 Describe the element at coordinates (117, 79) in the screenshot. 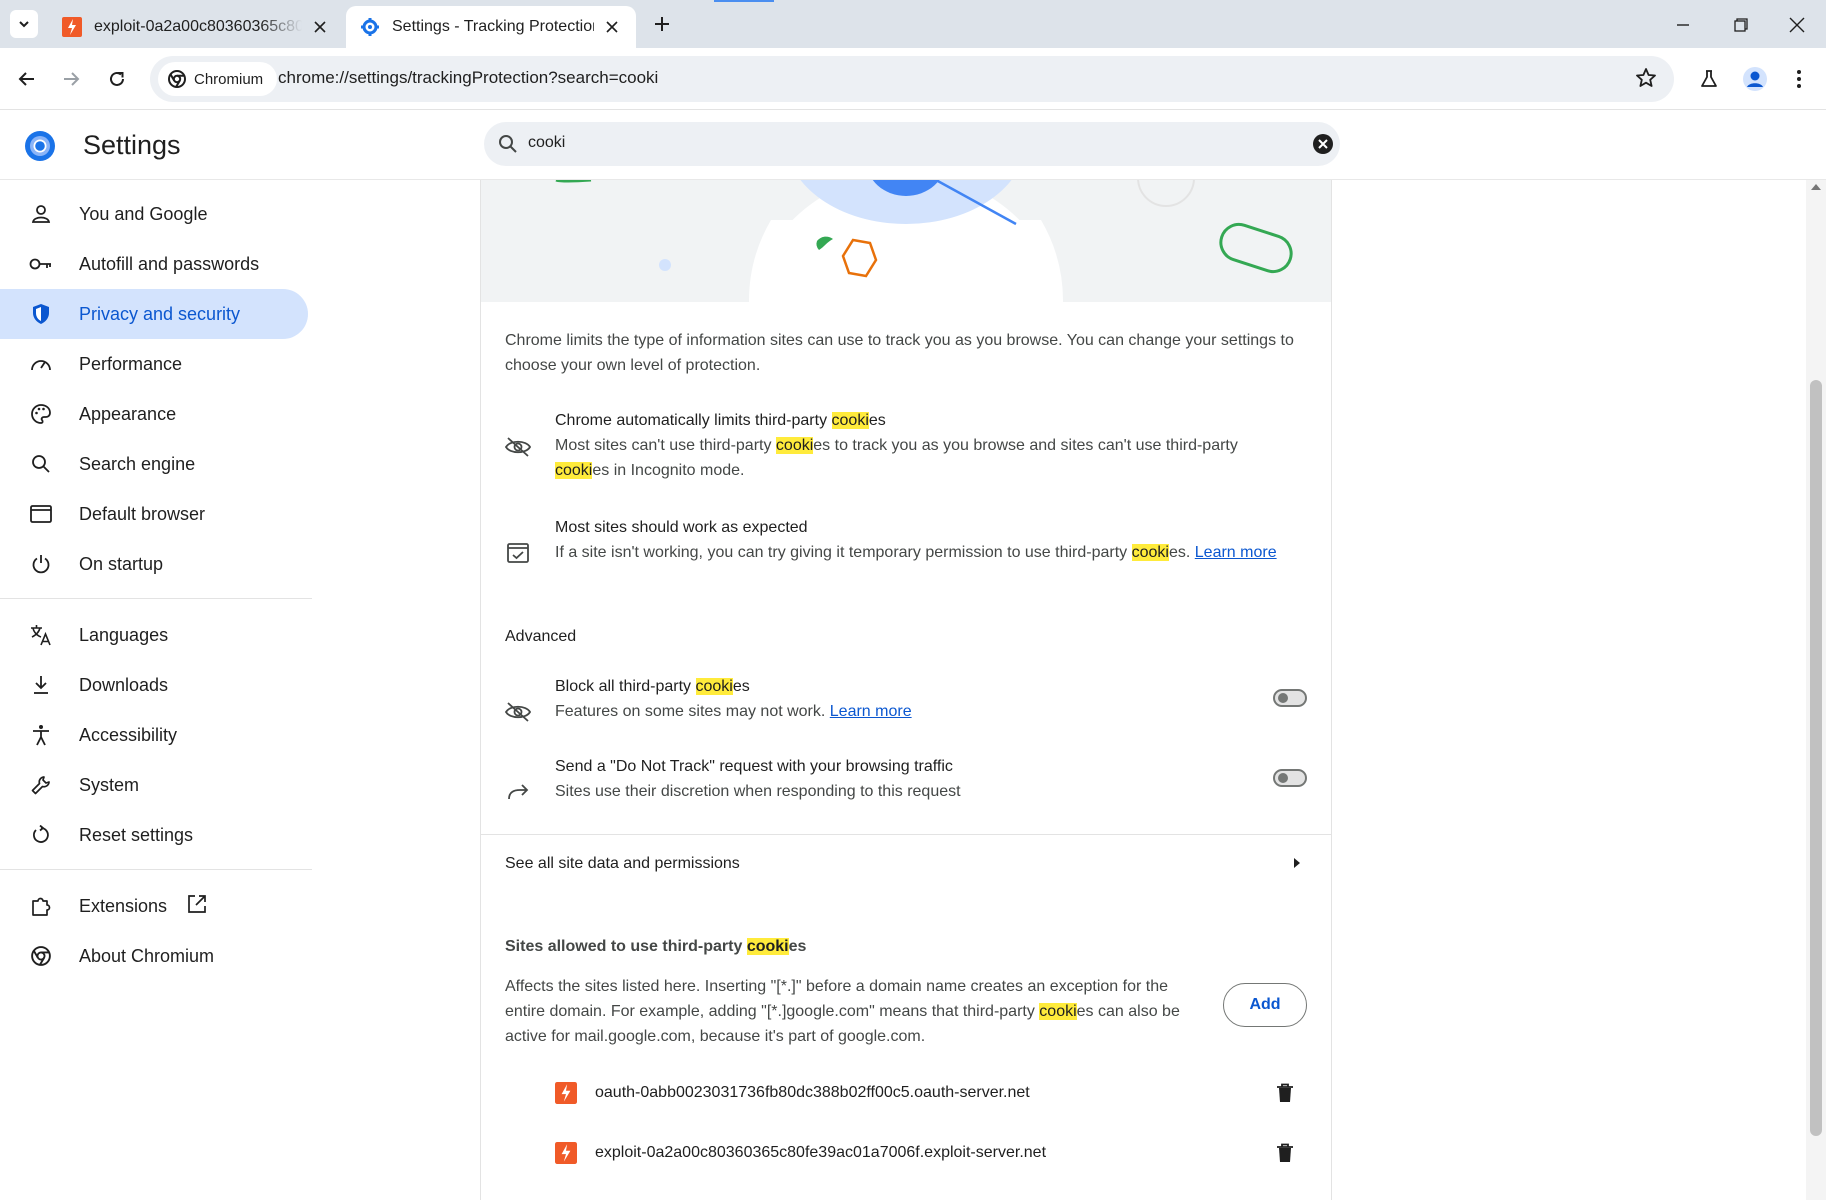

I see `reload-button` at that location.